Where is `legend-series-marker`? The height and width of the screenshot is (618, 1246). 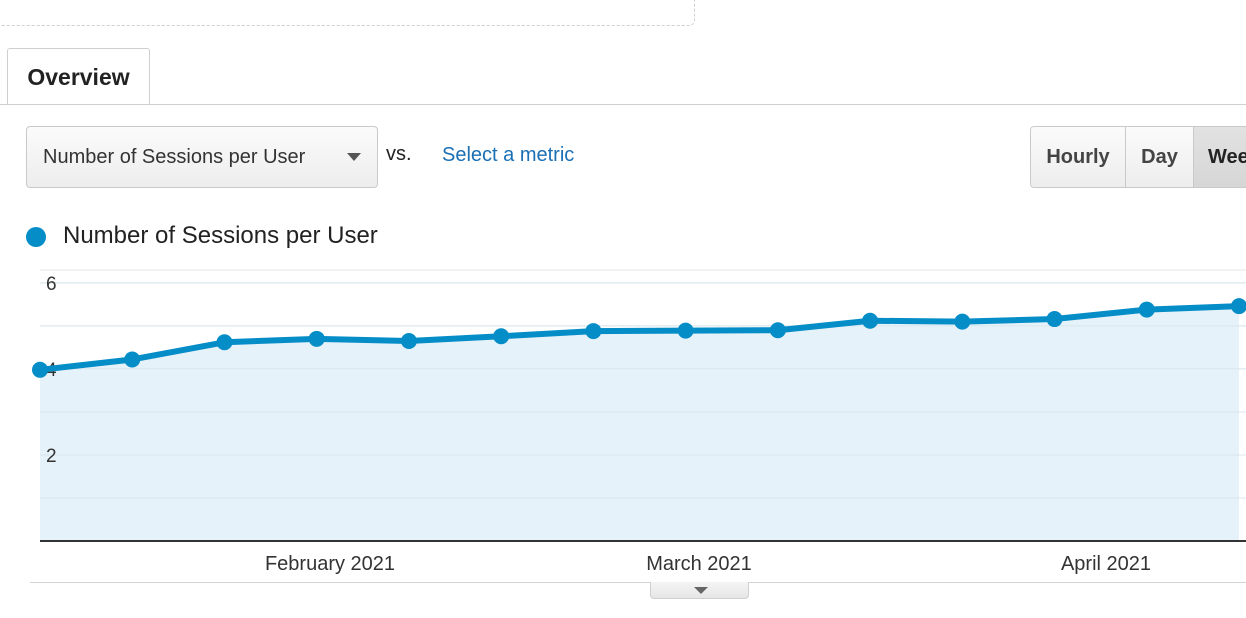
legend-series-marker is located at coordinates (36, 237).